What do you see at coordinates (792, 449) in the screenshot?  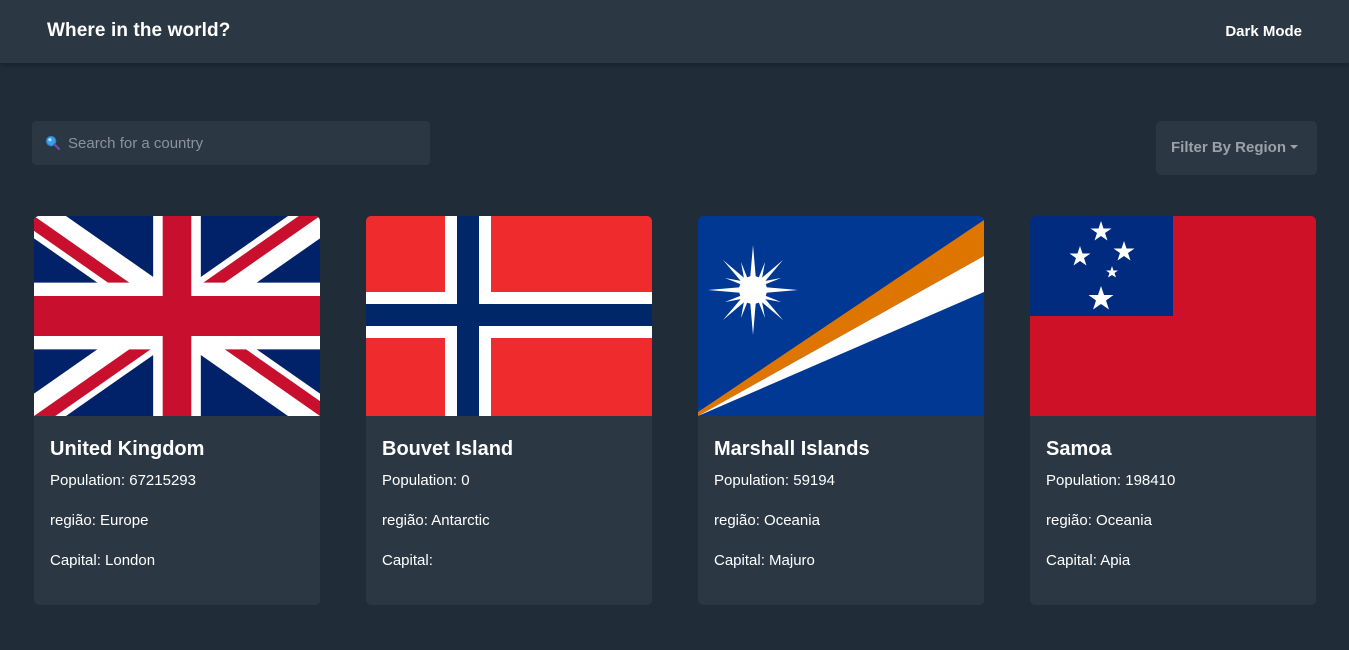 I see `country-name: Marshall Islands` at bounding box center [792, 449].